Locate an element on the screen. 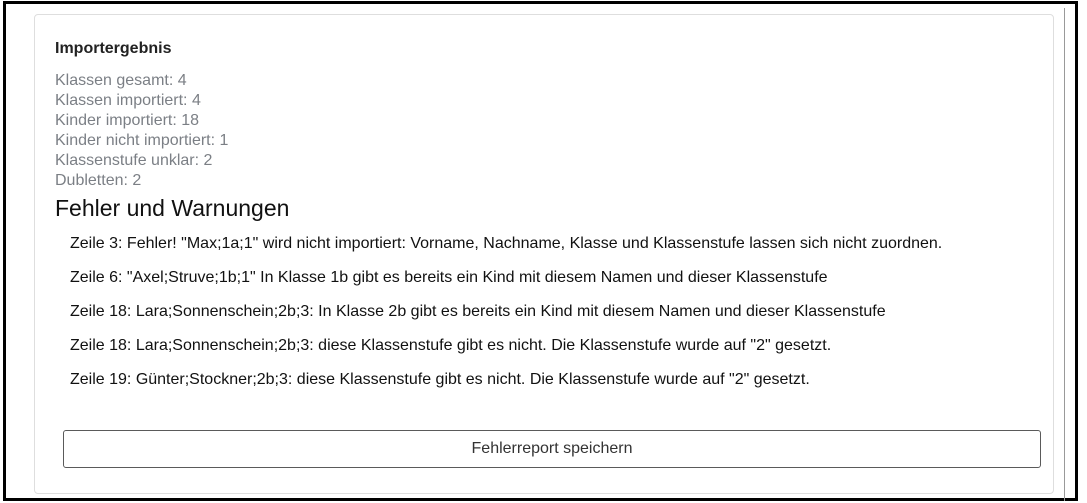 This screenshot has height=503, width=1087. stat-children-imported: Kinder importiert: 18 is located at coordinates (127, 120).